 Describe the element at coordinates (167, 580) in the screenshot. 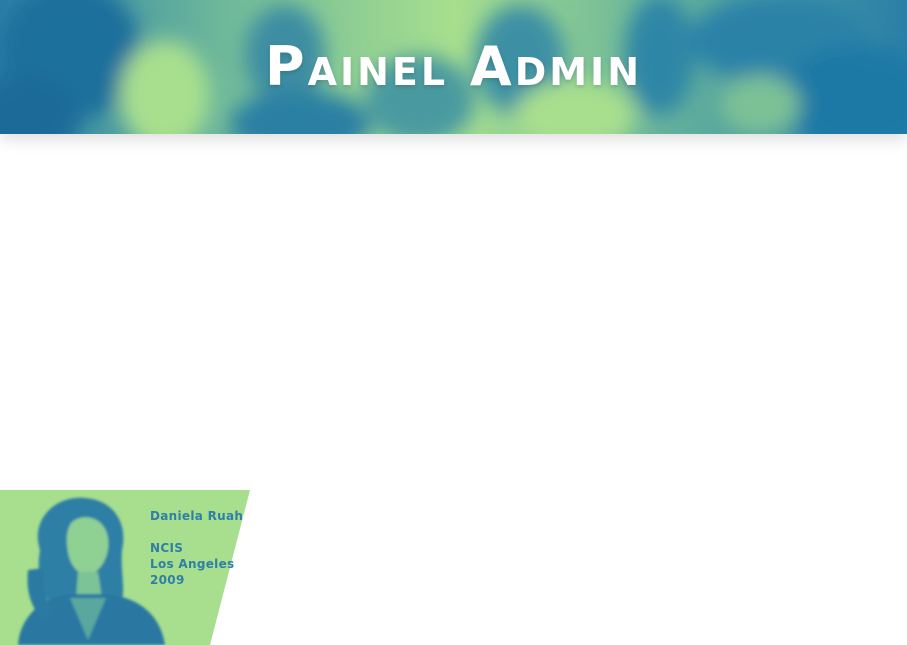

I see `show-year: 2009` at that location.